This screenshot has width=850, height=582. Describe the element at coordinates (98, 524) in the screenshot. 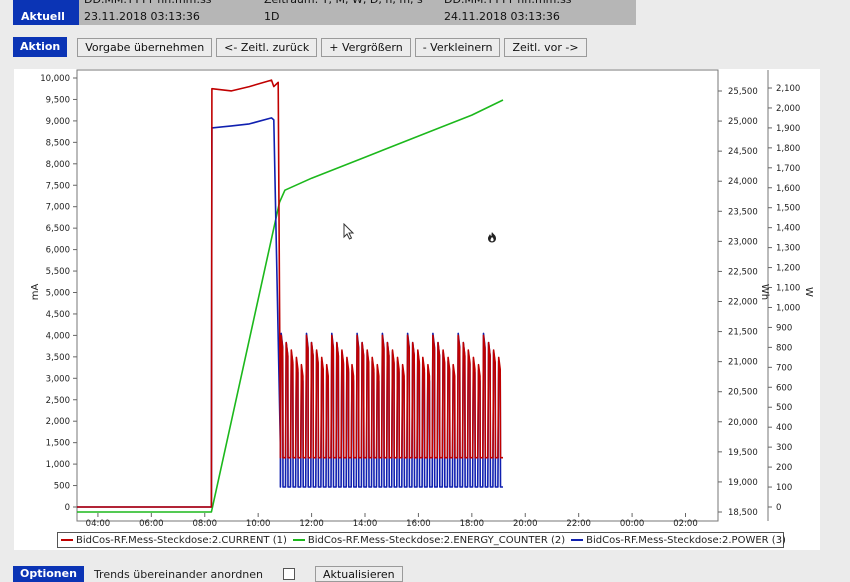

I see `x-axis-tick-label: 04:00` at that location.